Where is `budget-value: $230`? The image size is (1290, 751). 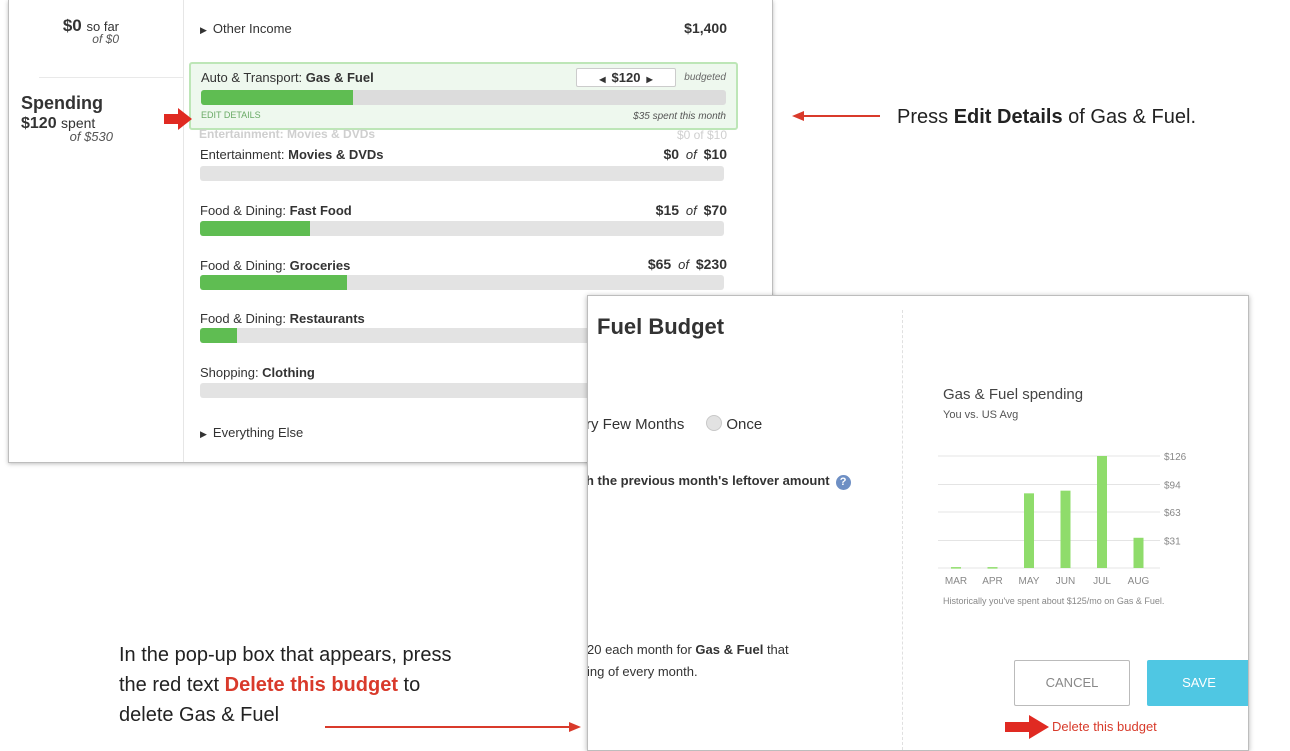
budget-value: $230 is located at coordinates (711, 264).